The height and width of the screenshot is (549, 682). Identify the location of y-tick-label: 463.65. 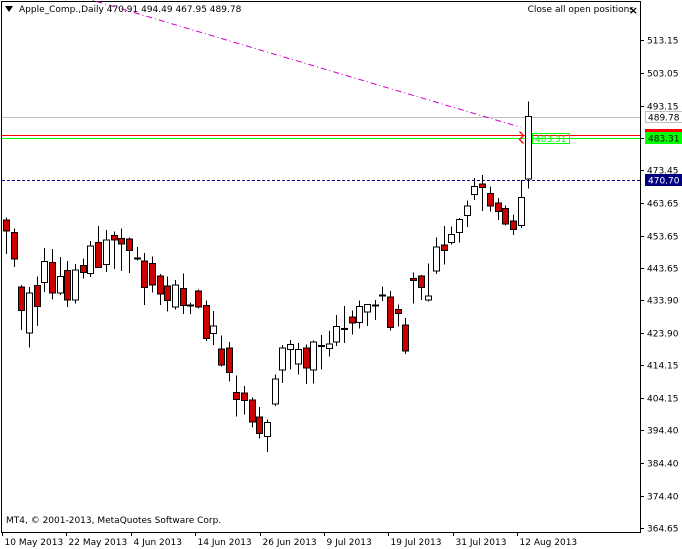
(663, 205).